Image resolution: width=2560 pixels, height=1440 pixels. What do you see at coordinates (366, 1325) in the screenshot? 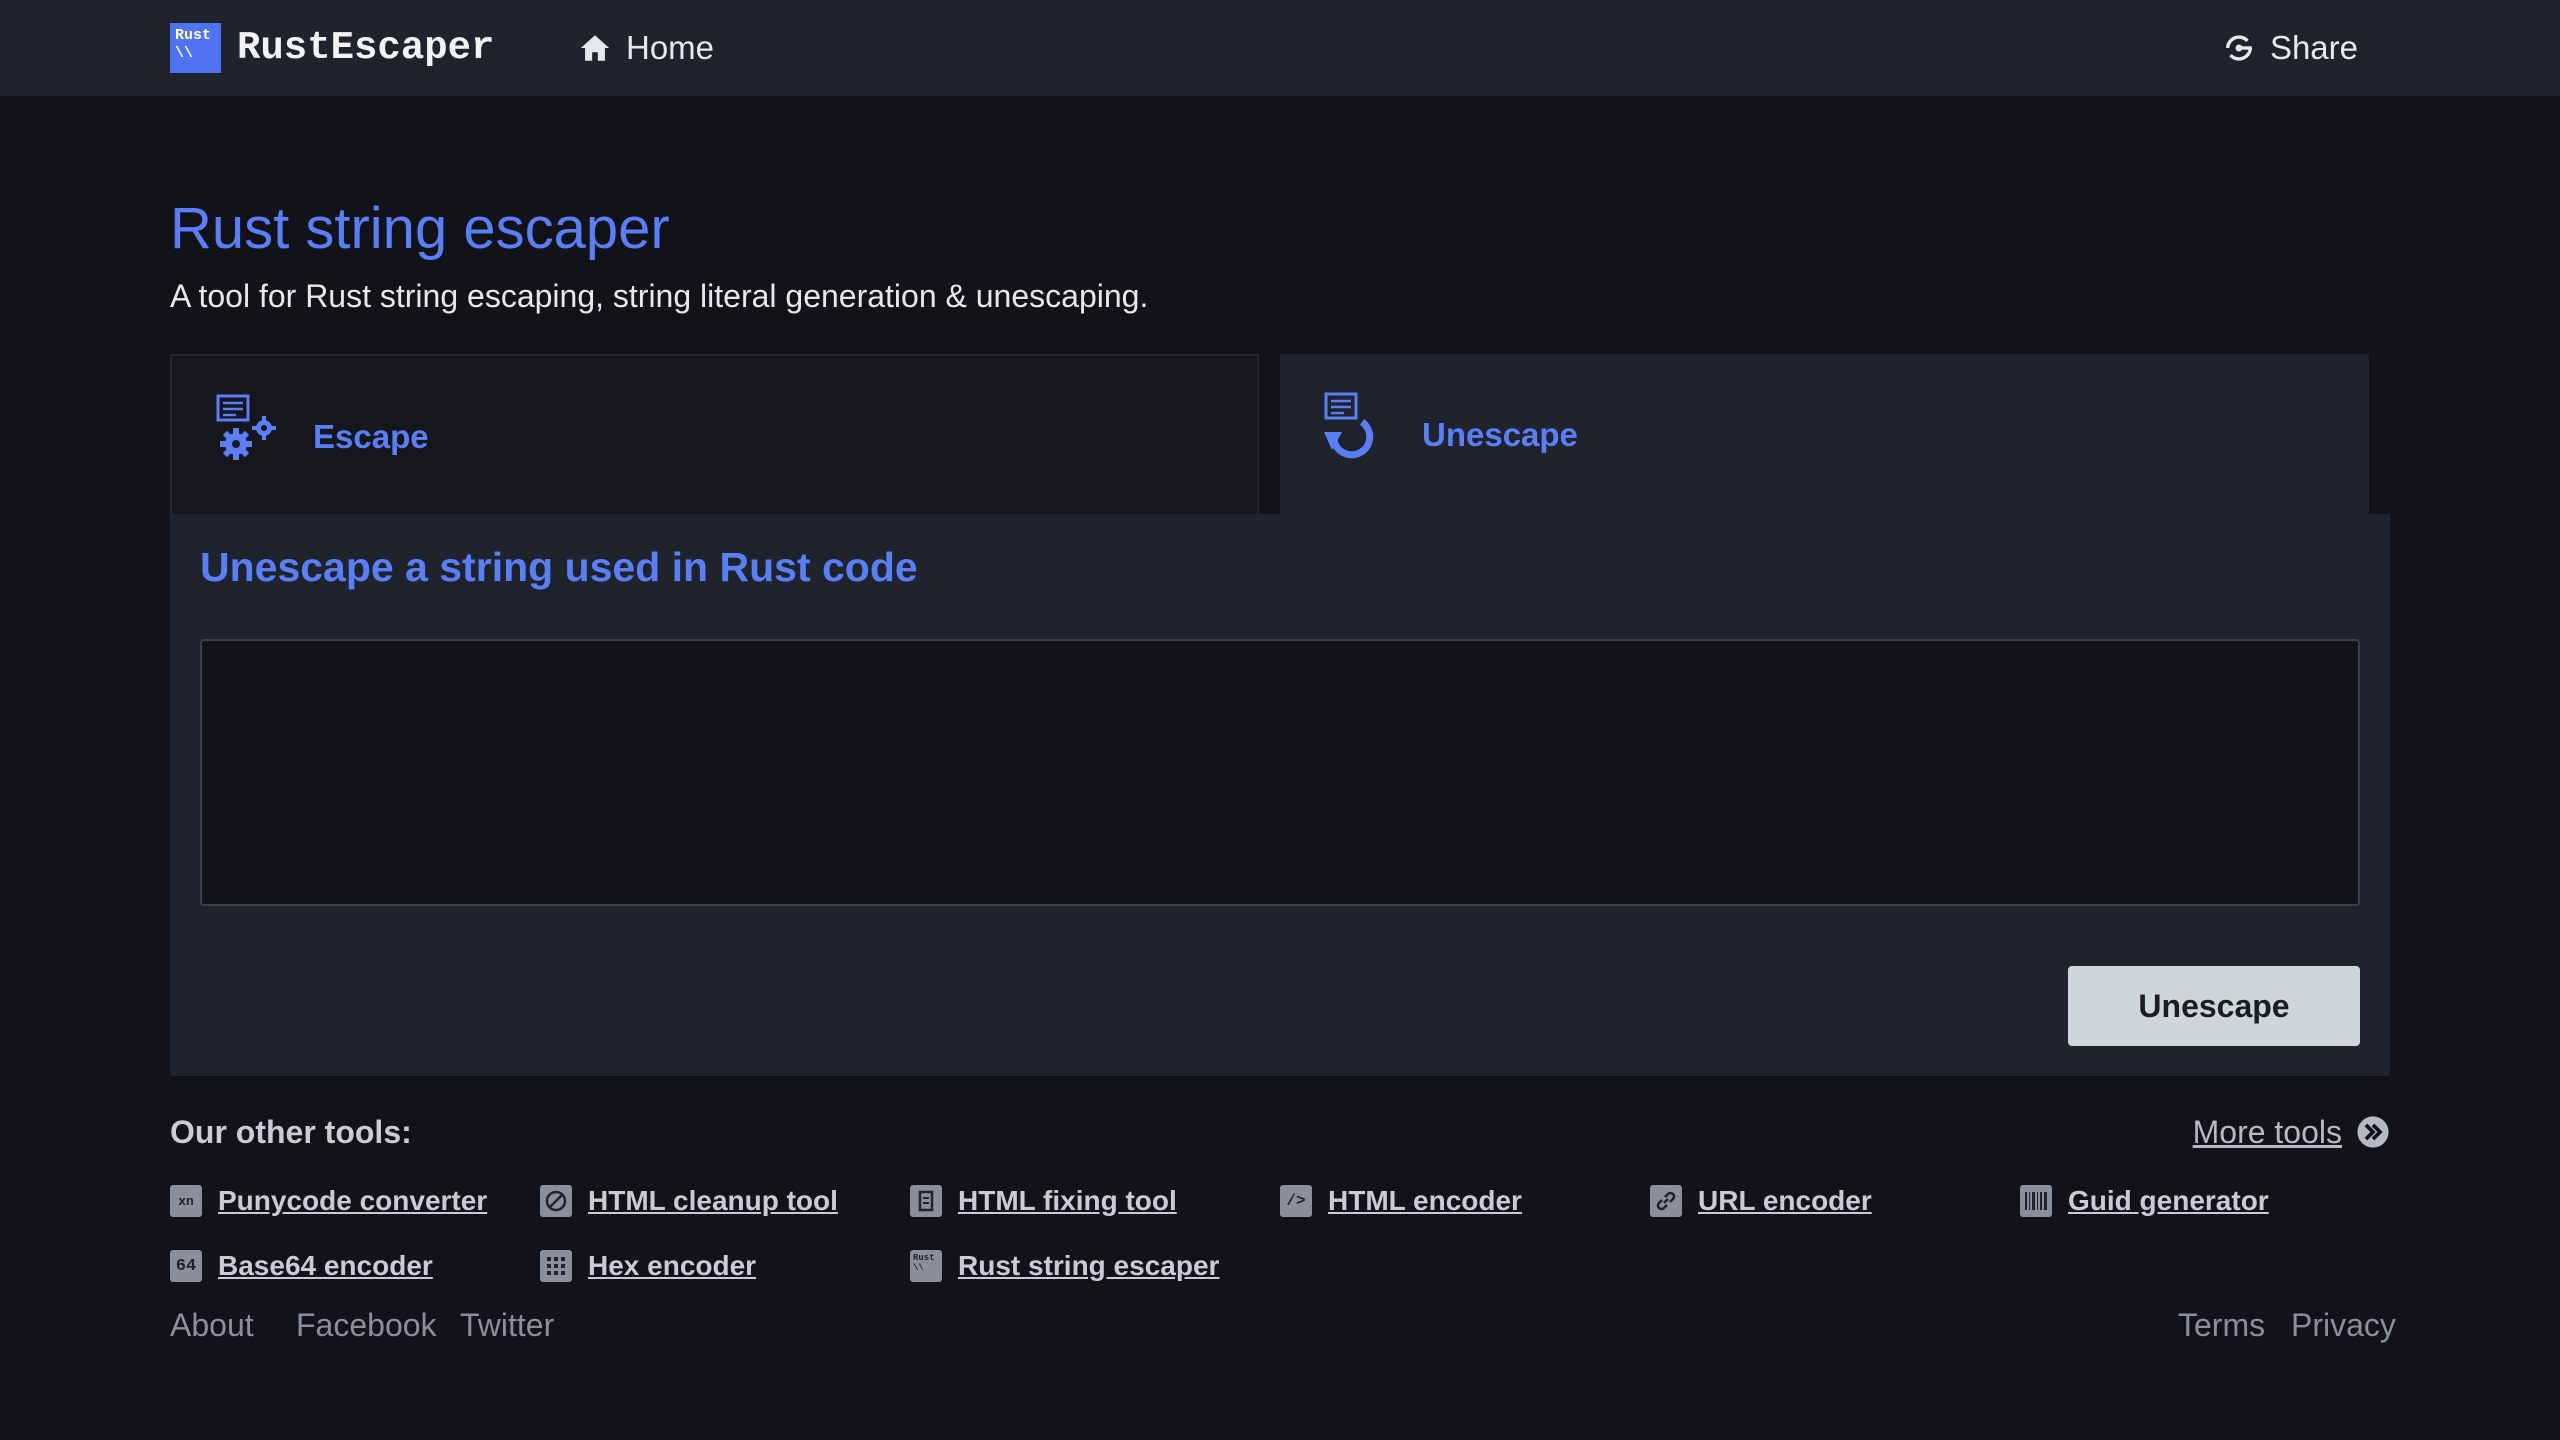
I see `footer-facebook-link: Facebook` at bounding box center [366, 1325].